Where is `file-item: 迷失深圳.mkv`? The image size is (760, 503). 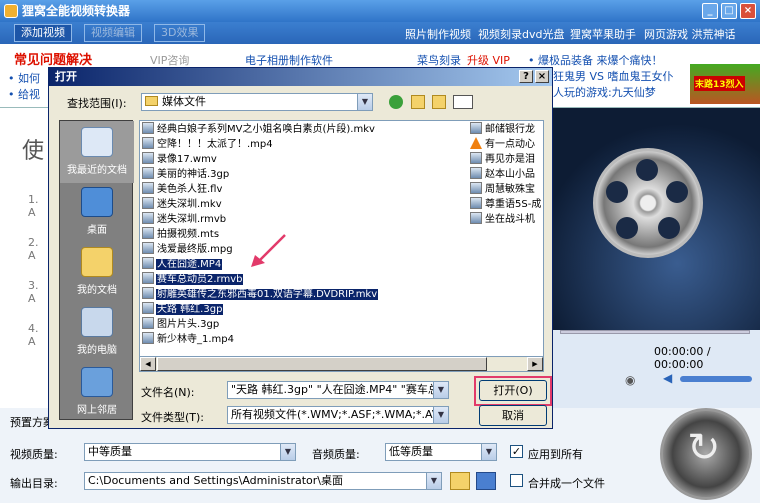
file-item: 迷失深圳.mkv is located at coordinates (182, 204).